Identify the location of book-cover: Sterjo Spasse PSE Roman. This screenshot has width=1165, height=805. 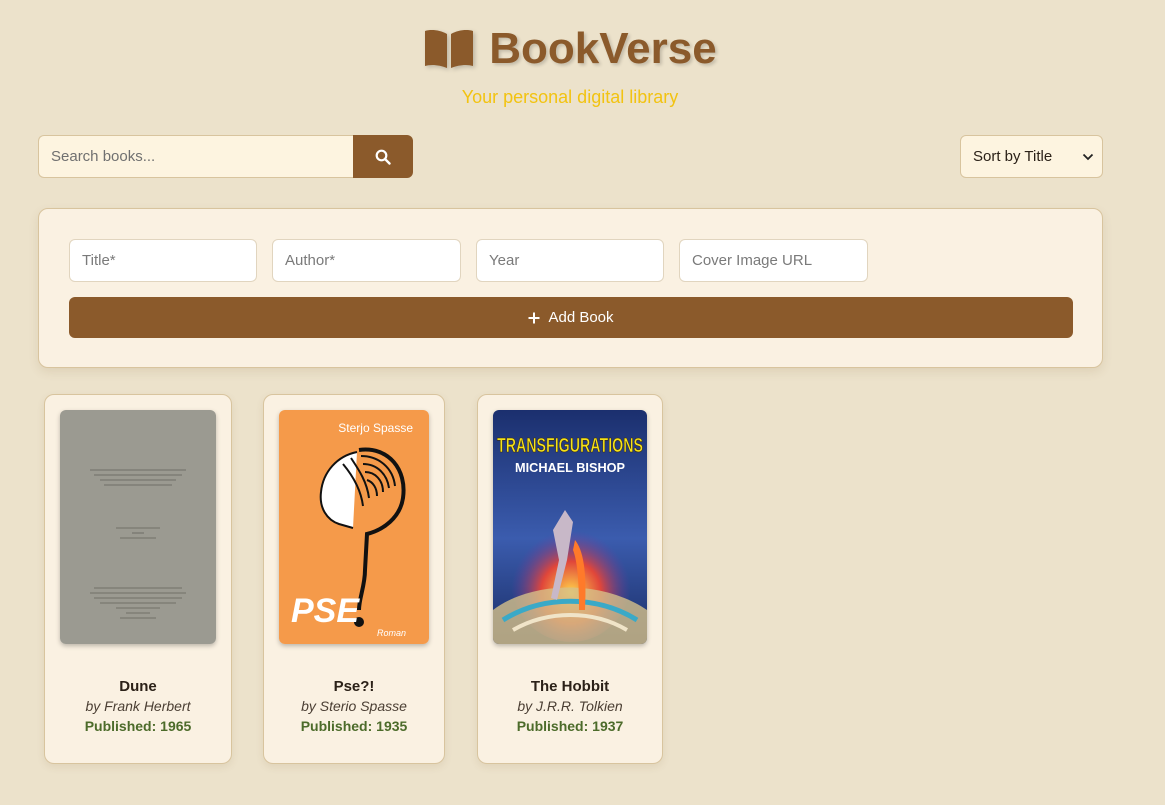
(354, 527).